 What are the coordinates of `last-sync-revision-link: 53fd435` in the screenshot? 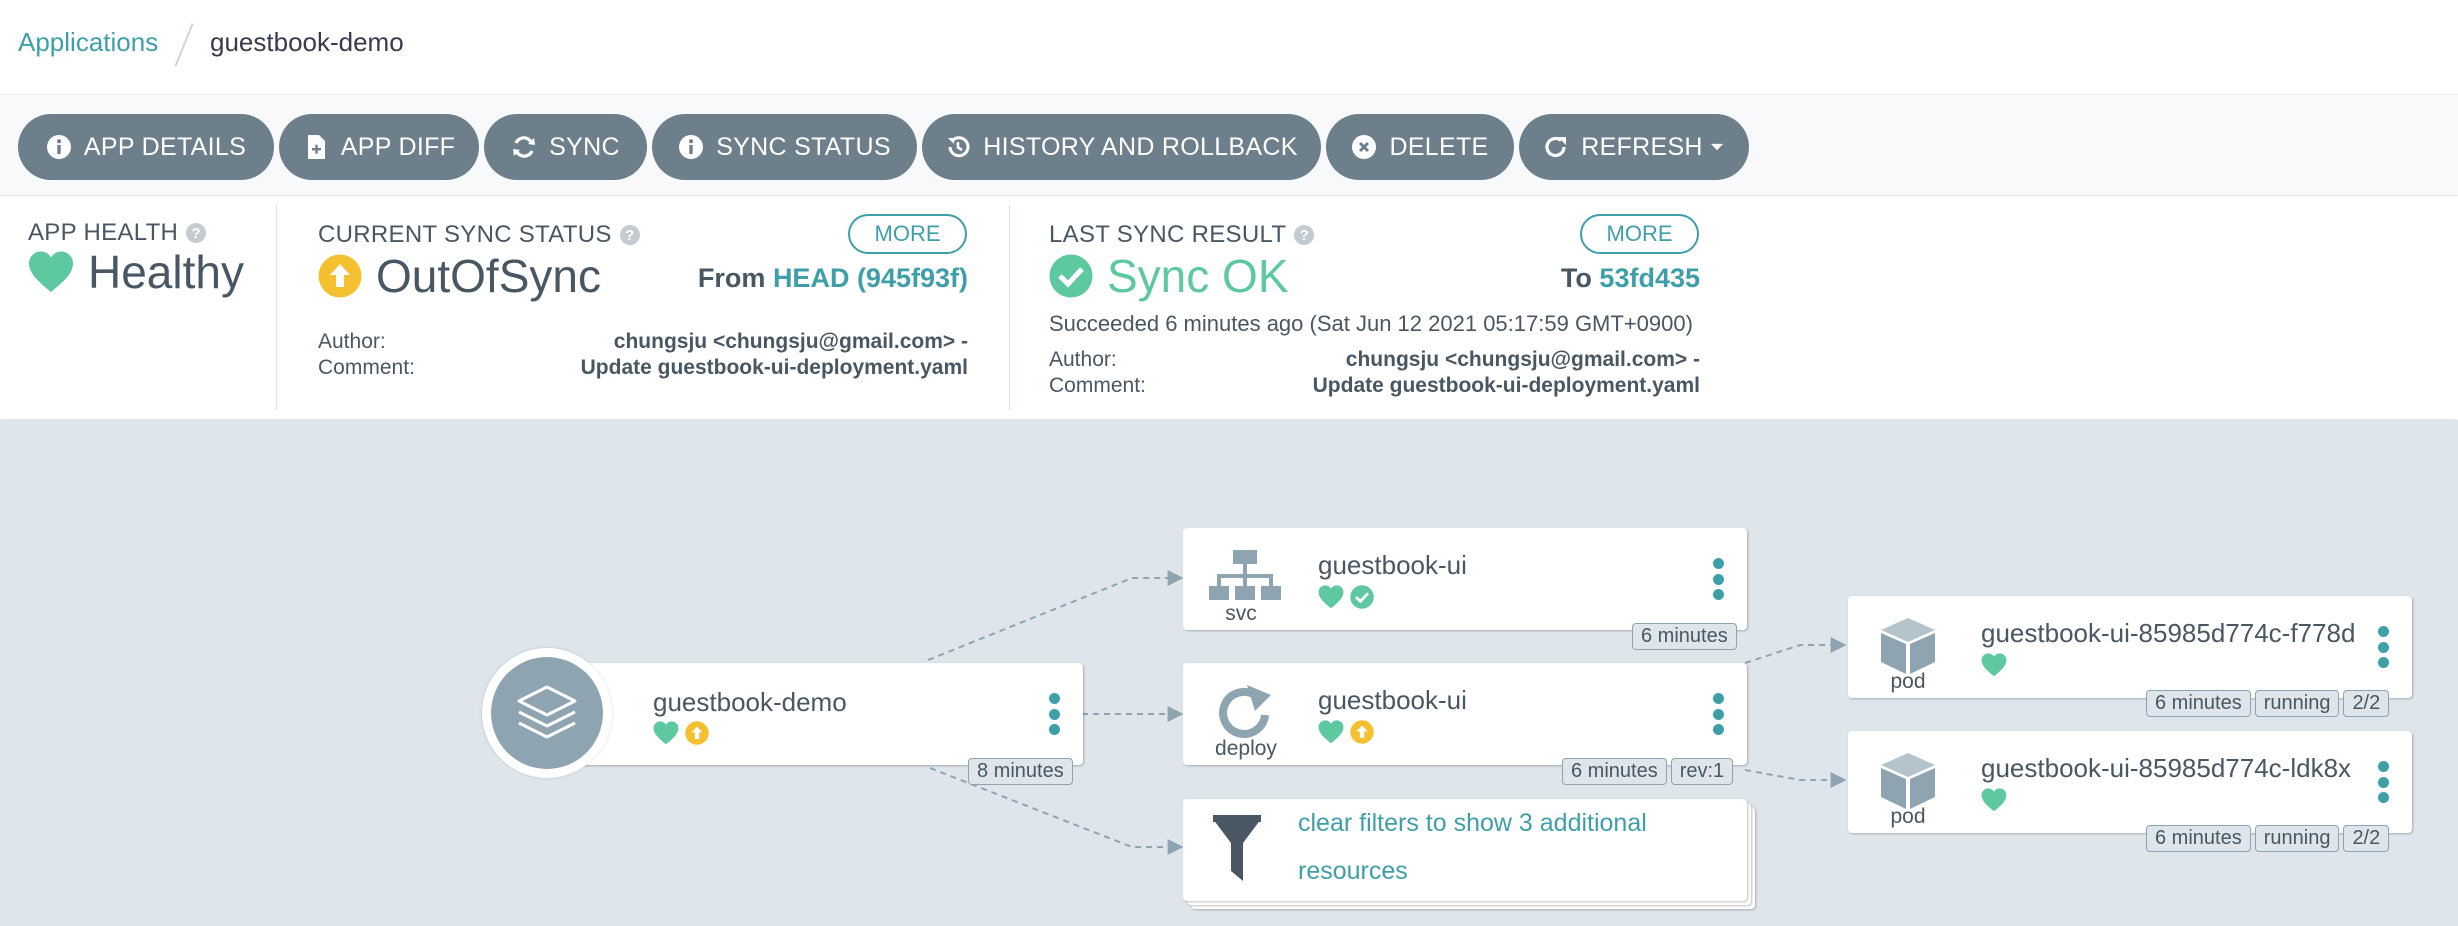 It's located at (1649, 278).